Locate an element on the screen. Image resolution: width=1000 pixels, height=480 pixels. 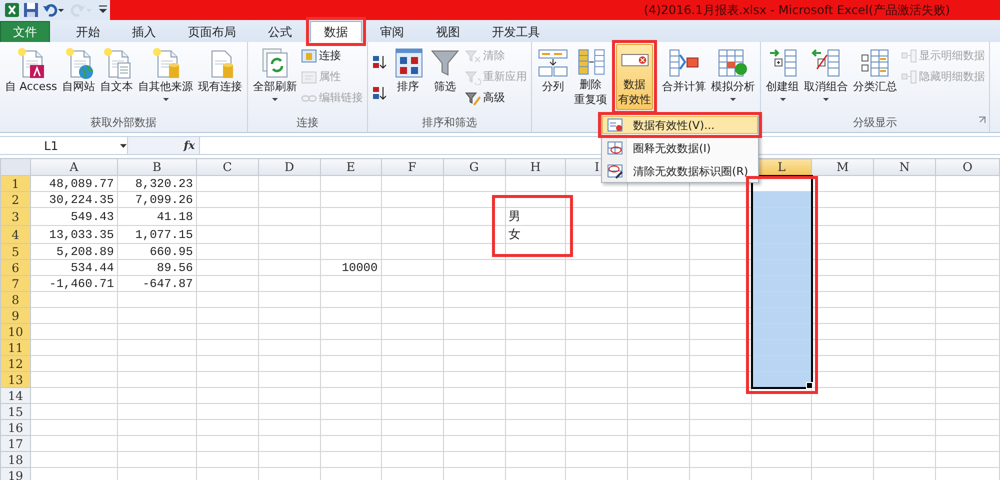
highlight-frame is located at coordinates (336, 31).